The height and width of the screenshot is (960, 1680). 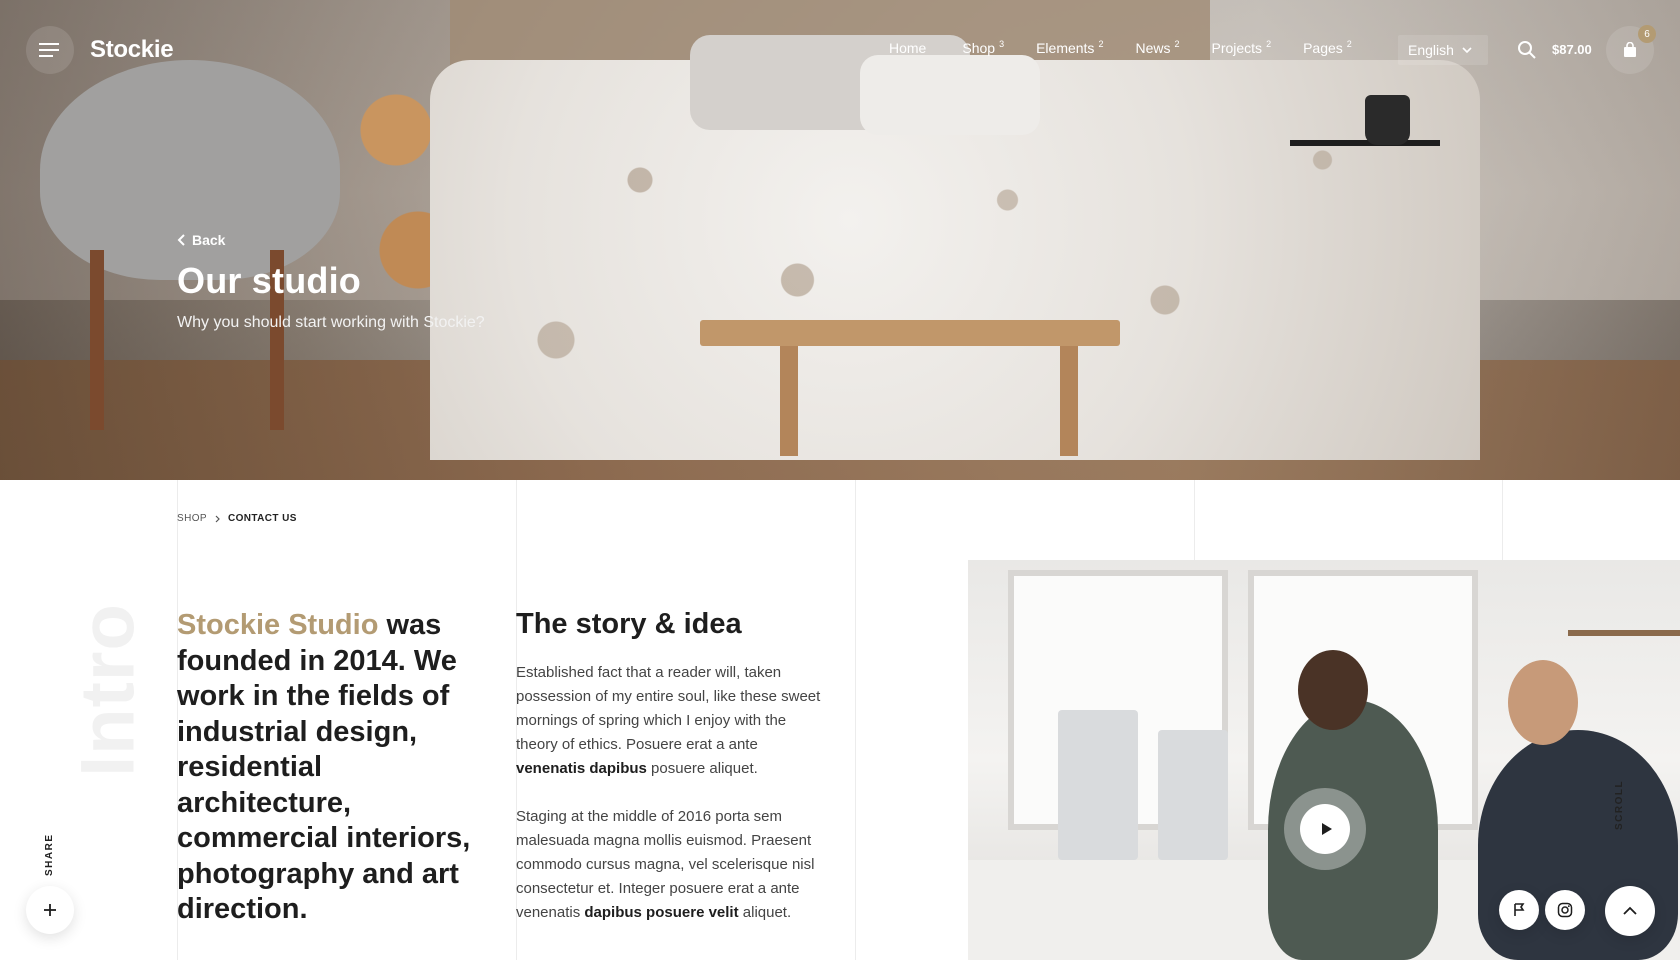 What do you see at coordinates (269, 280) in the screenshot?
I see `page-title: Our studio` at bounding box center [269, 280].